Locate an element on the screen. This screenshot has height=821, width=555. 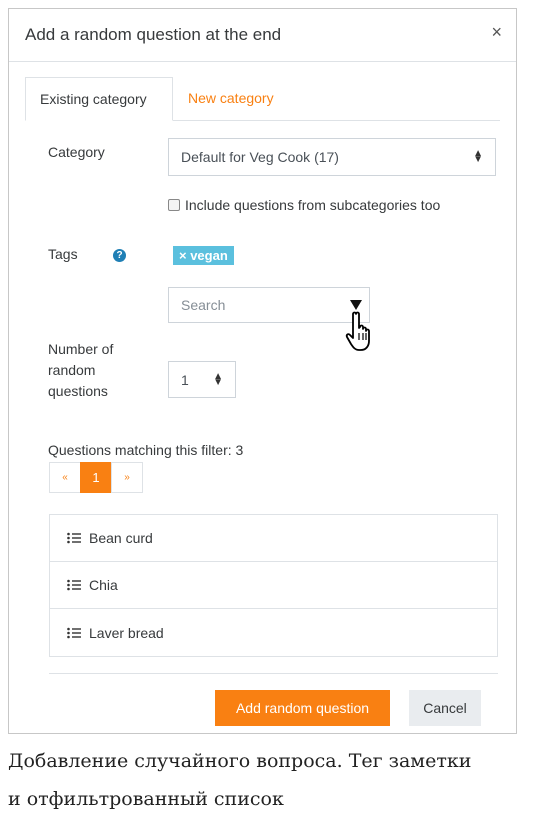
question-name: Laver bread is located at coordinates (126, 632).